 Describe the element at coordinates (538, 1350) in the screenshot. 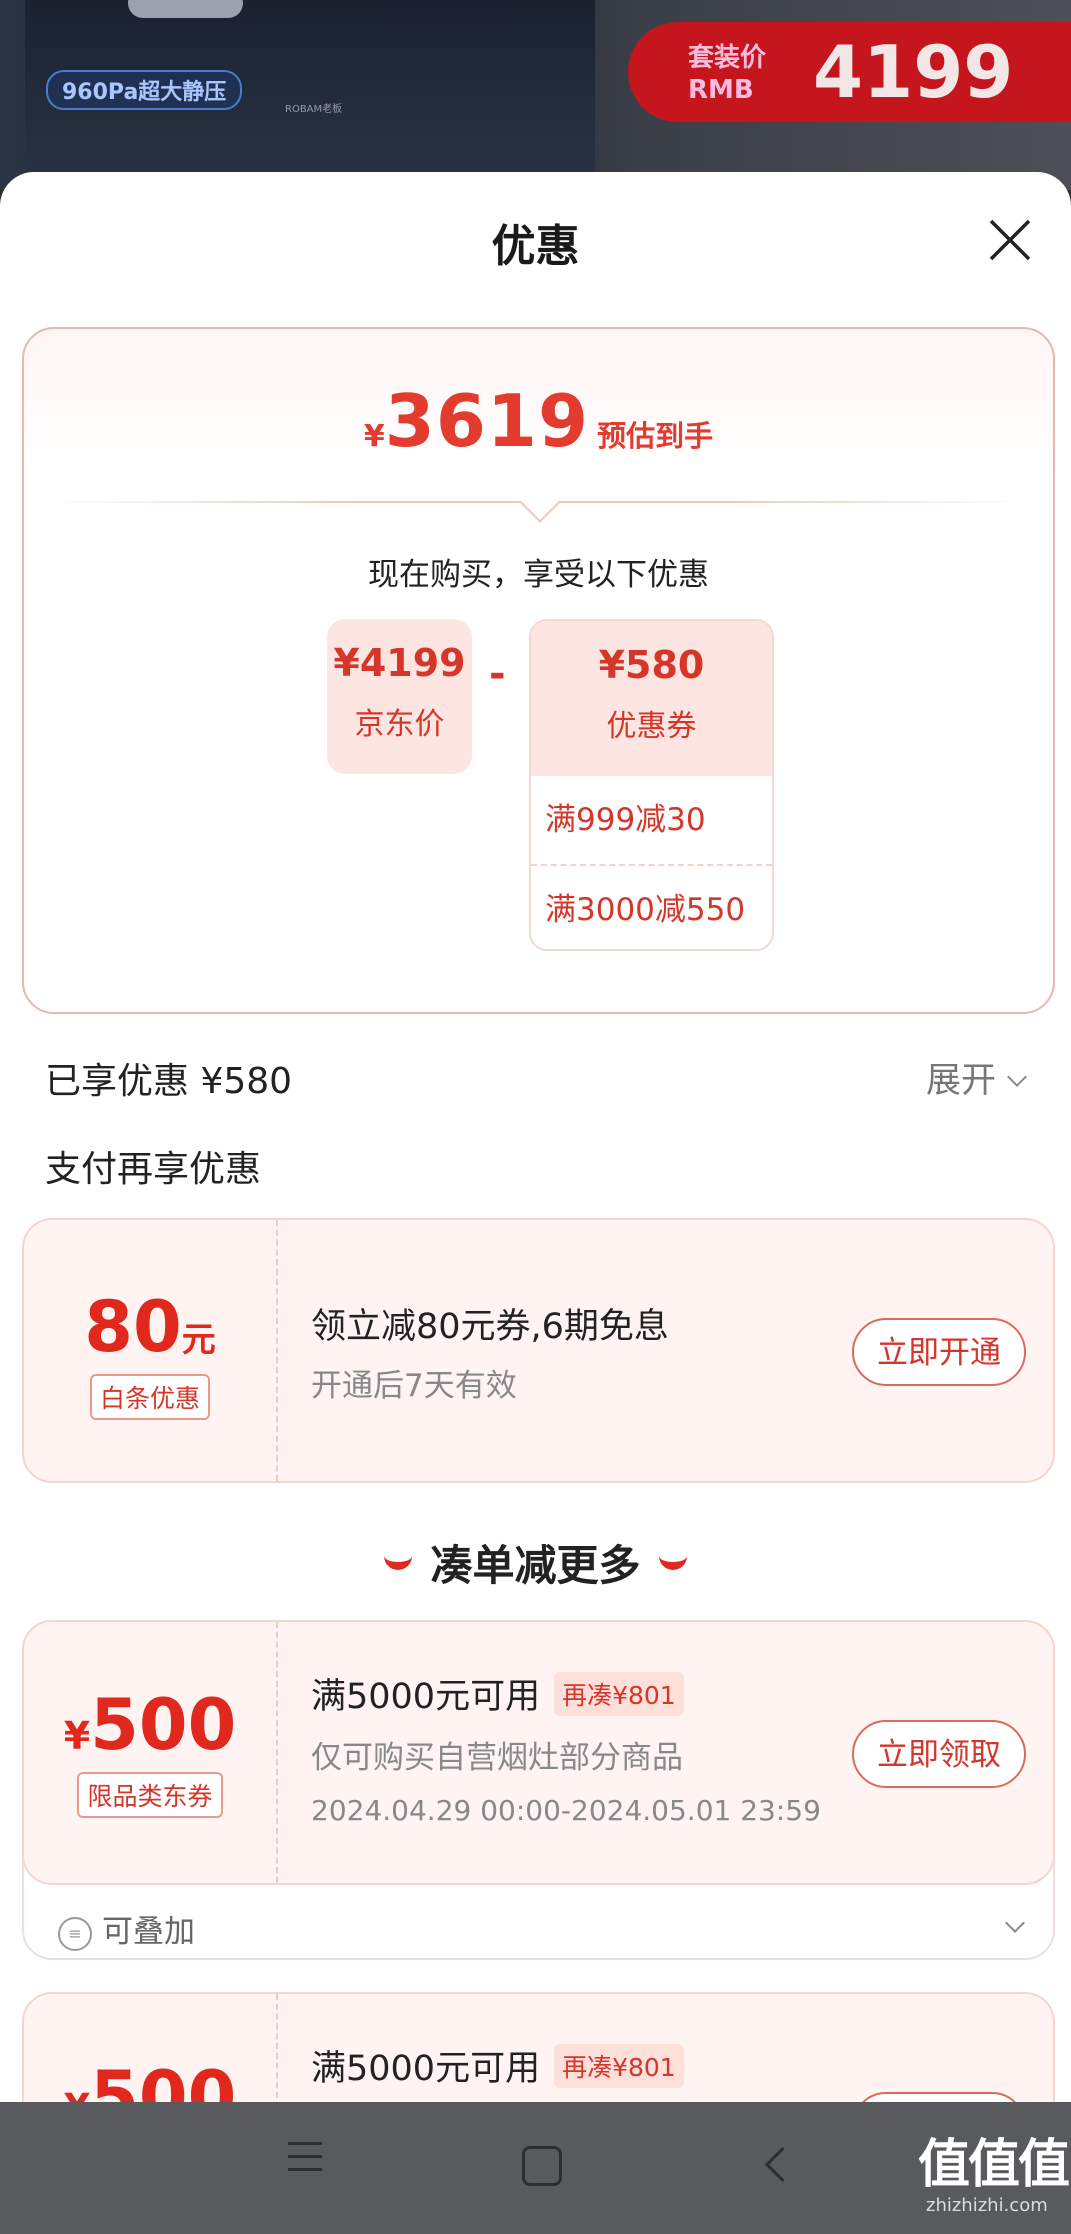

I see `baitiao-card: 80元 白条优惠 领立减80元券,6期免息 开通后7天有效 立即开通` at that location.